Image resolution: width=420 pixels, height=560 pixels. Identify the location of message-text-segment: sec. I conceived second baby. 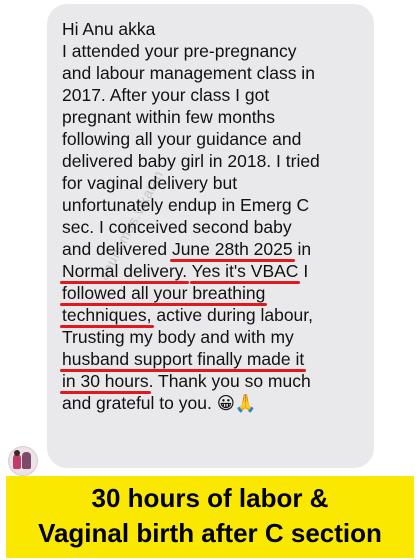
(177, 227).